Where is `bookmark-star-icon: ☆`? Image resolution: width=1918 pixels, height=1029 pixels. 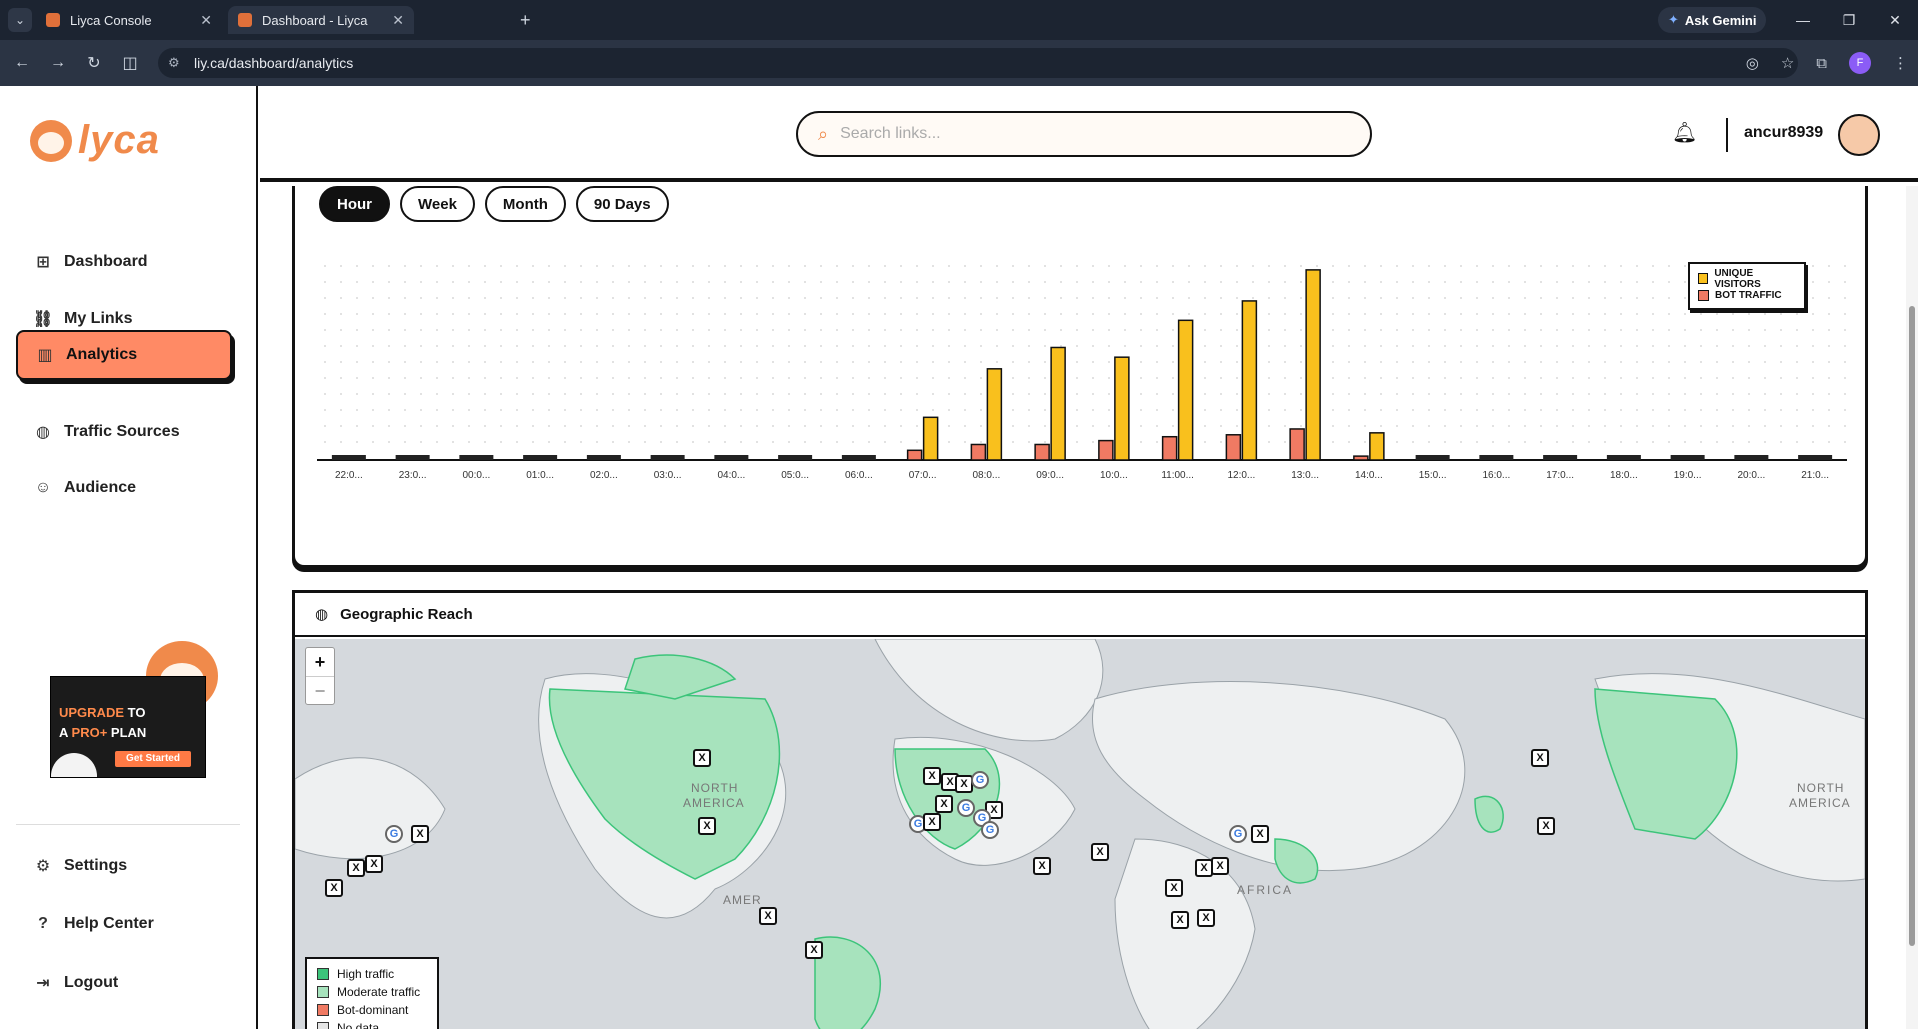
bookmark-star-icon: ☆ is located at coordinates (1787, 63).